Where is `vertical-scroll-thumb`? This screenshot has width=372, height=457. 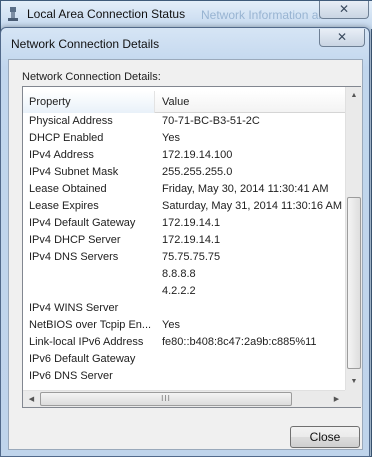 vertical-scroll-thumb is located at coordinates (354, 283).